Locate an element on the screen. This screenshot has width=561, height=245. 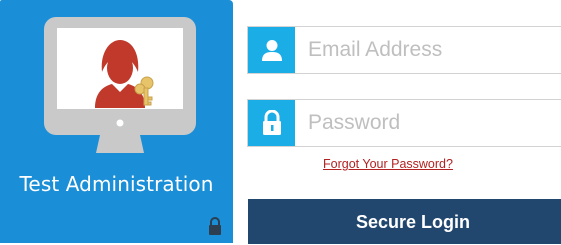
tile-label: Test Administration is located at coordinates (116, 184).